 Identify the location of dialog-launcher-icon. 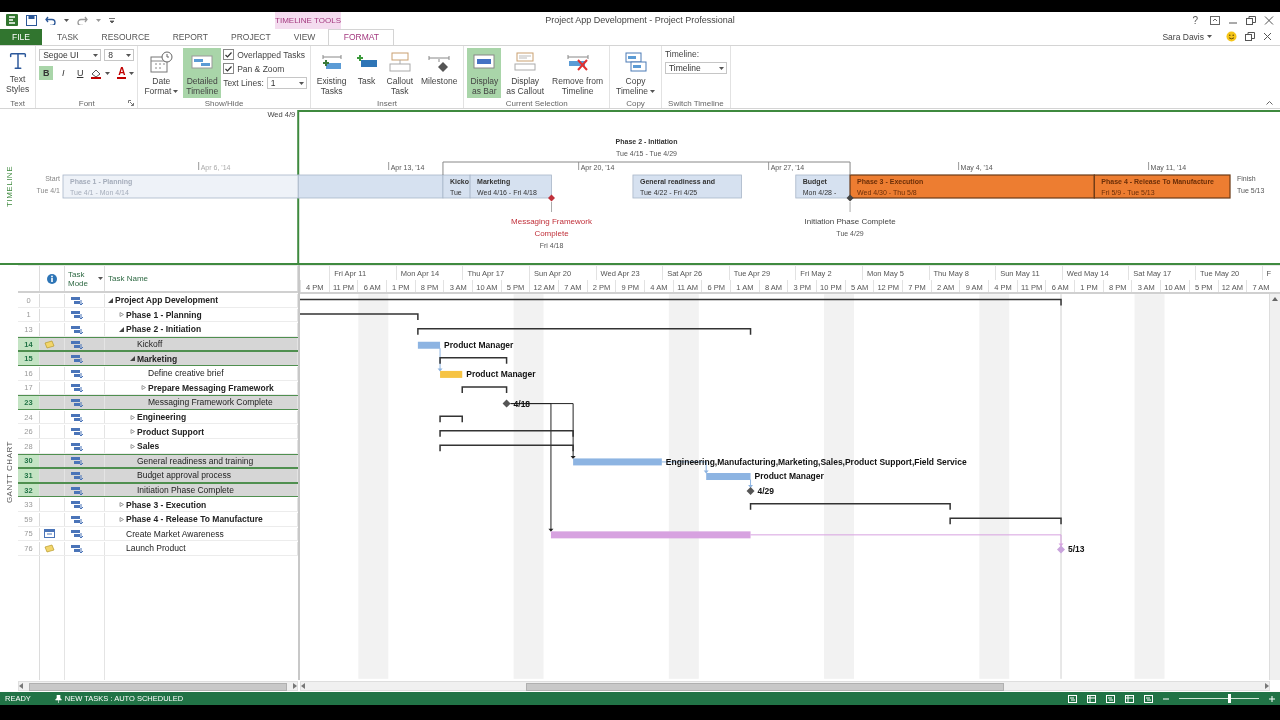
(131, 103).